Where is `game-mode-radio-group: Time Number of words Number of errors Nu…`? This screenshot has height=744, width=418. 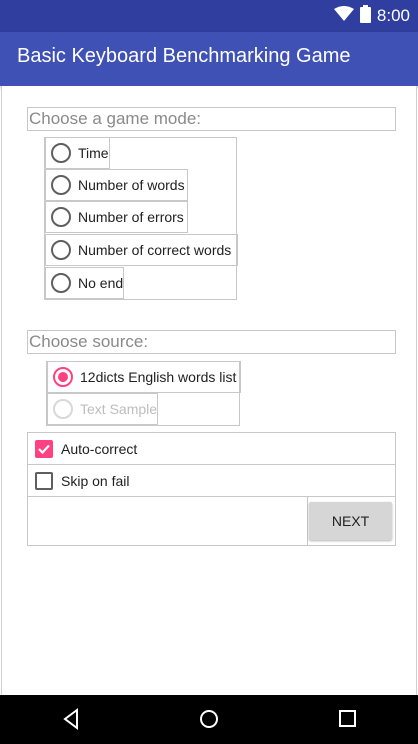 game-mode-radio-group: Time Number of words Number of errors Nu… is located at coordinates (141, 218).